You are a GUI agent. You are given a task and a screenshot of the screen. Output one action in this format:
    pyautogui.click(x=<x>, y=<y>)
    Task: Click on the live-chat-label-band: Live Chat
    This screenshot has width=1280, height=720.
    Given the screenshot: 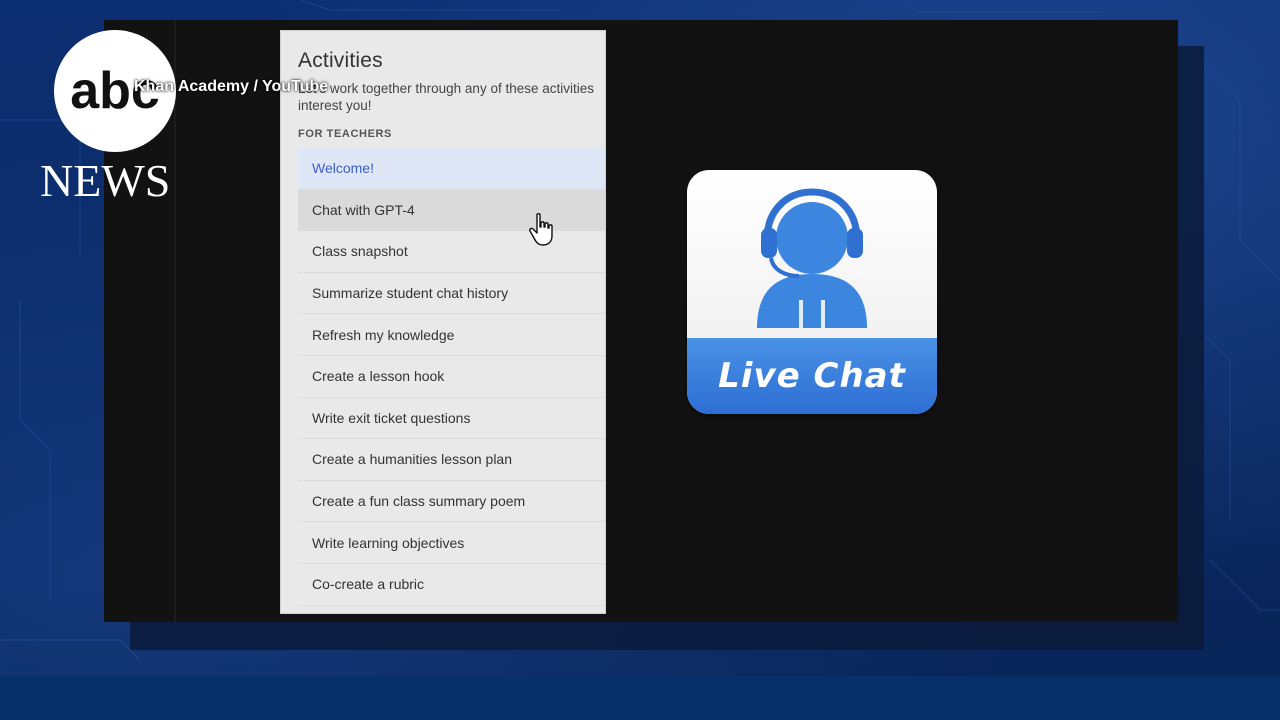 What is the action you would take?
    pyautogui.click(x=812, y=376)
    